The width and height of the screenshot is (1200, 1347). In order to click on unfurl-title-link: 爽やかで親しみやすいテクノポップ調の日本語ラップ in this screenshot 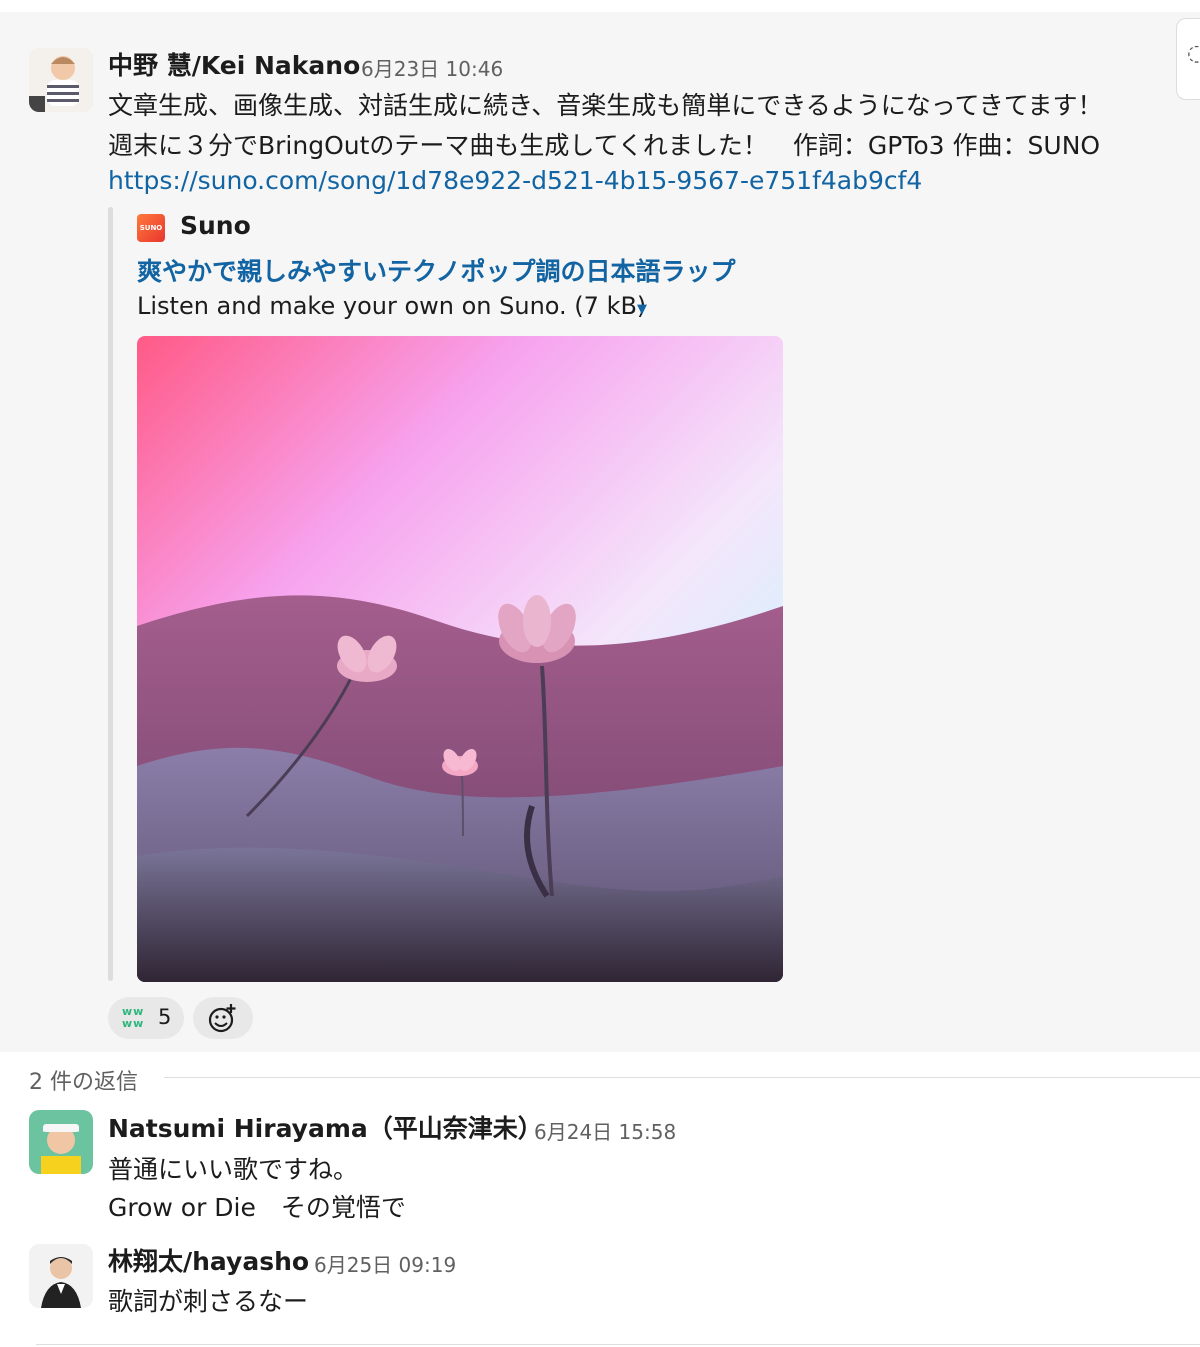, I will do `click(436, 270)`.